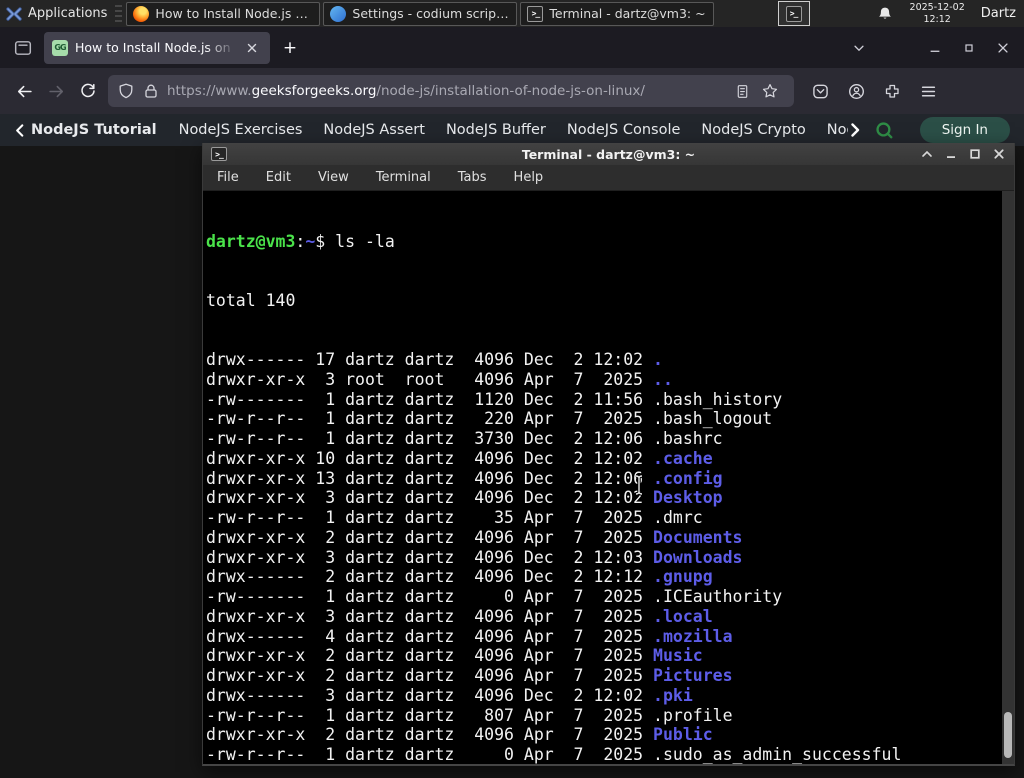  What do you see at coordinates (693, 715) in the screenshot?
I see `file-name: .profile` at bounding box center [693, 715].